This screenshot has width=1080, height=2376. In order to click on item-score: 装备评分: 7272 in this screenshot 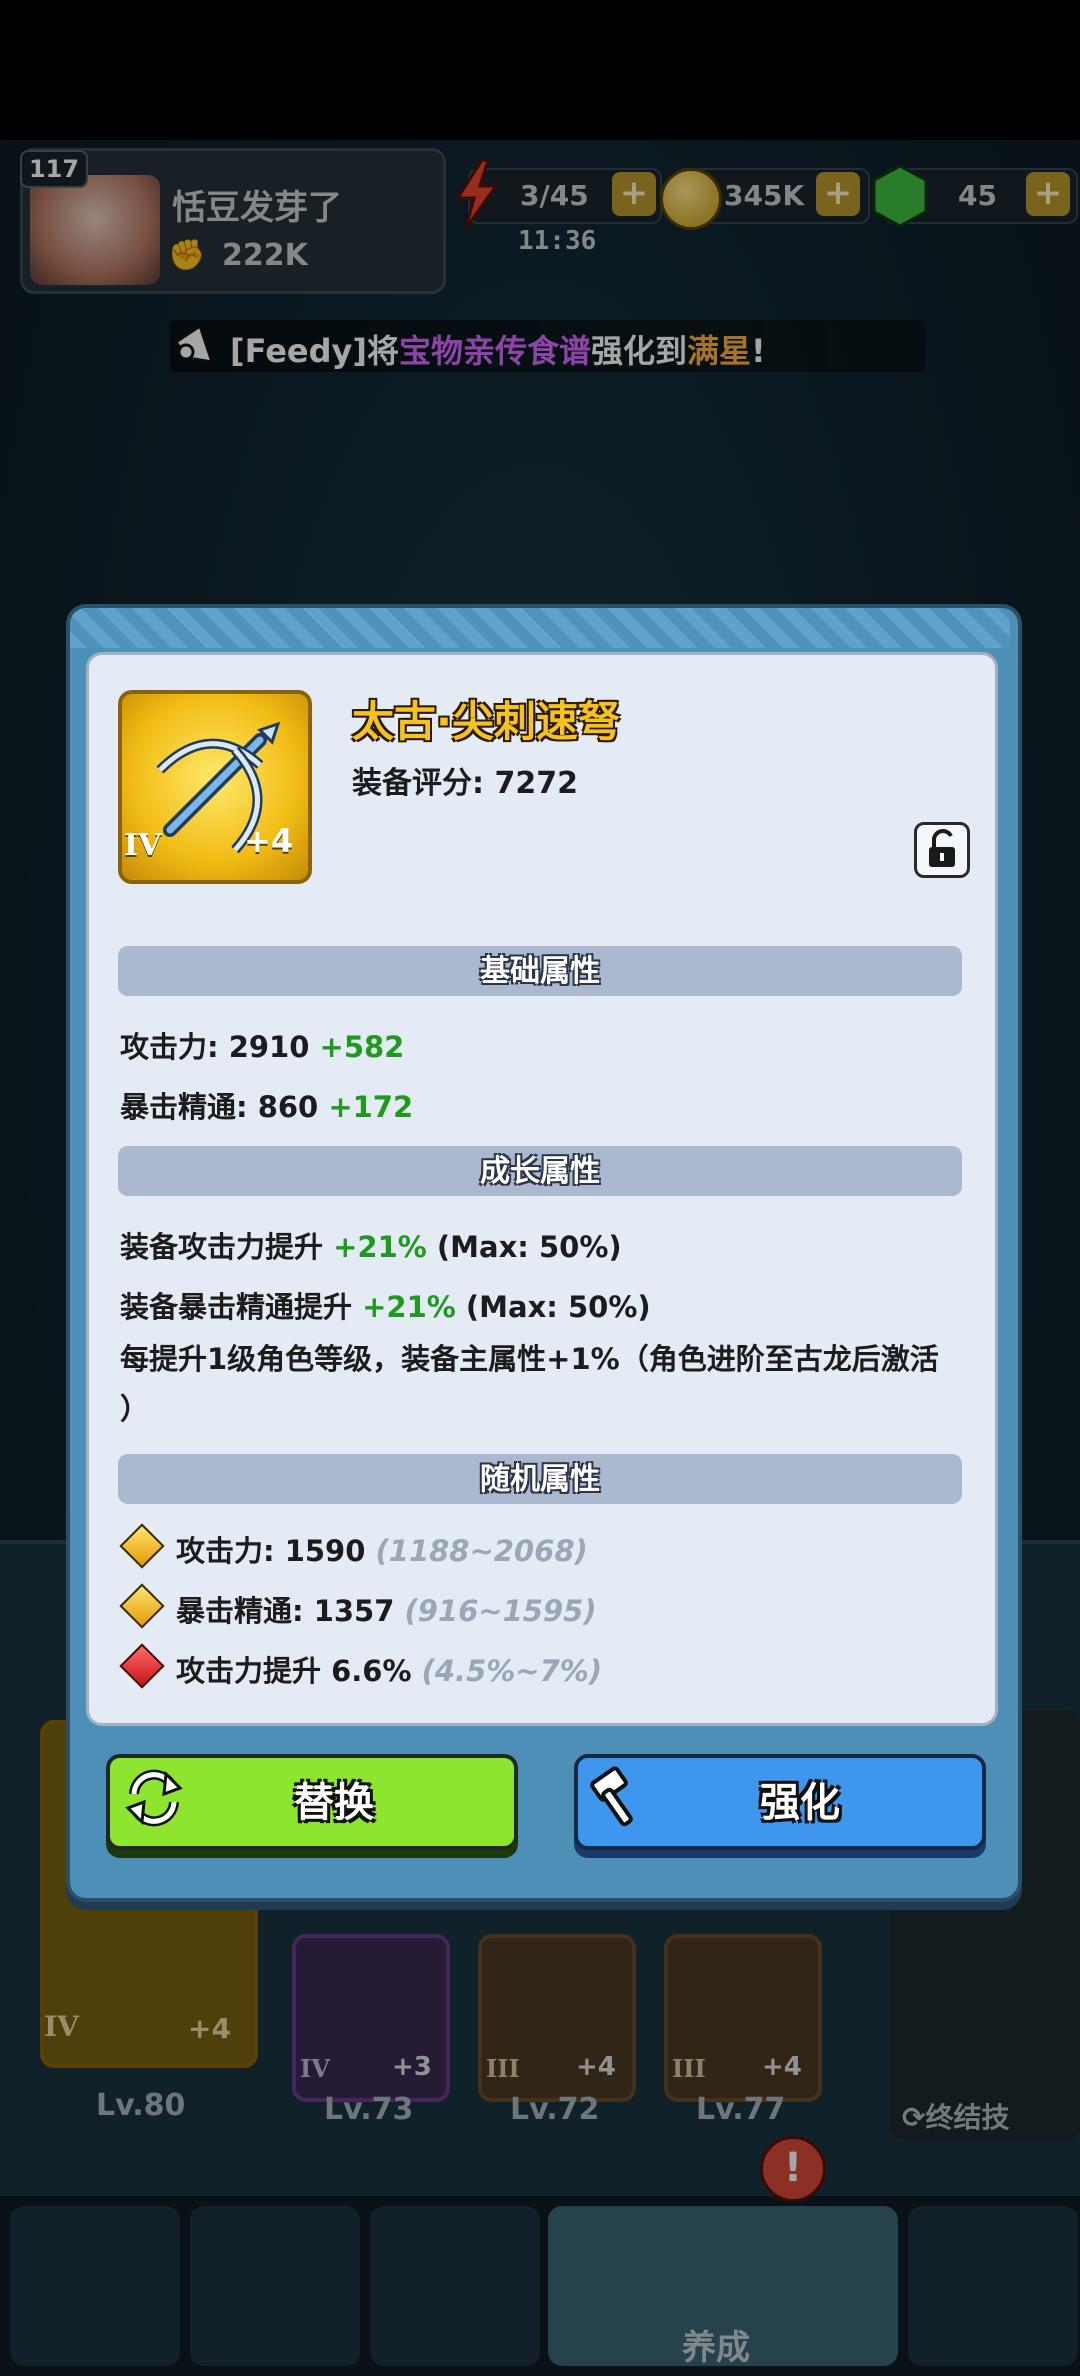, I will do `click(465, 783)`.